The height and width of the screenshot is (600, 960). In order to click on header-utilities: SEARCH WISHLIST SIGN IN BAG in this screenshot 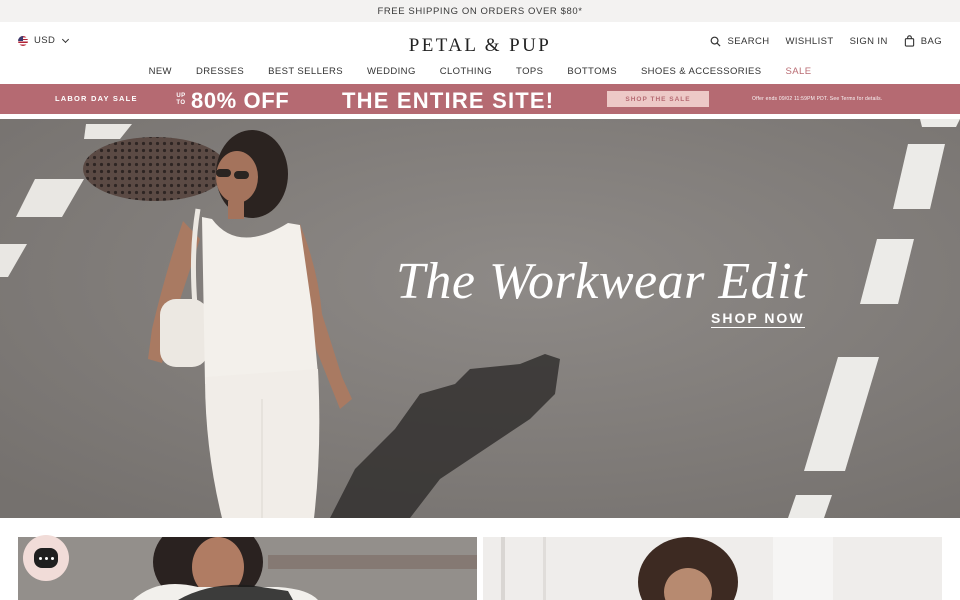, I will do `click(826, 41)`.